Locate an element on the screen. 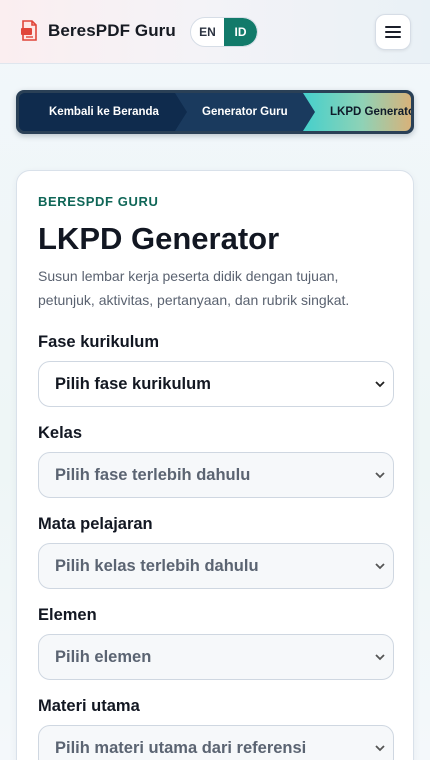 The image size is (430, 760). page-title: LKPD Generator is located at coordinates (159, 238).